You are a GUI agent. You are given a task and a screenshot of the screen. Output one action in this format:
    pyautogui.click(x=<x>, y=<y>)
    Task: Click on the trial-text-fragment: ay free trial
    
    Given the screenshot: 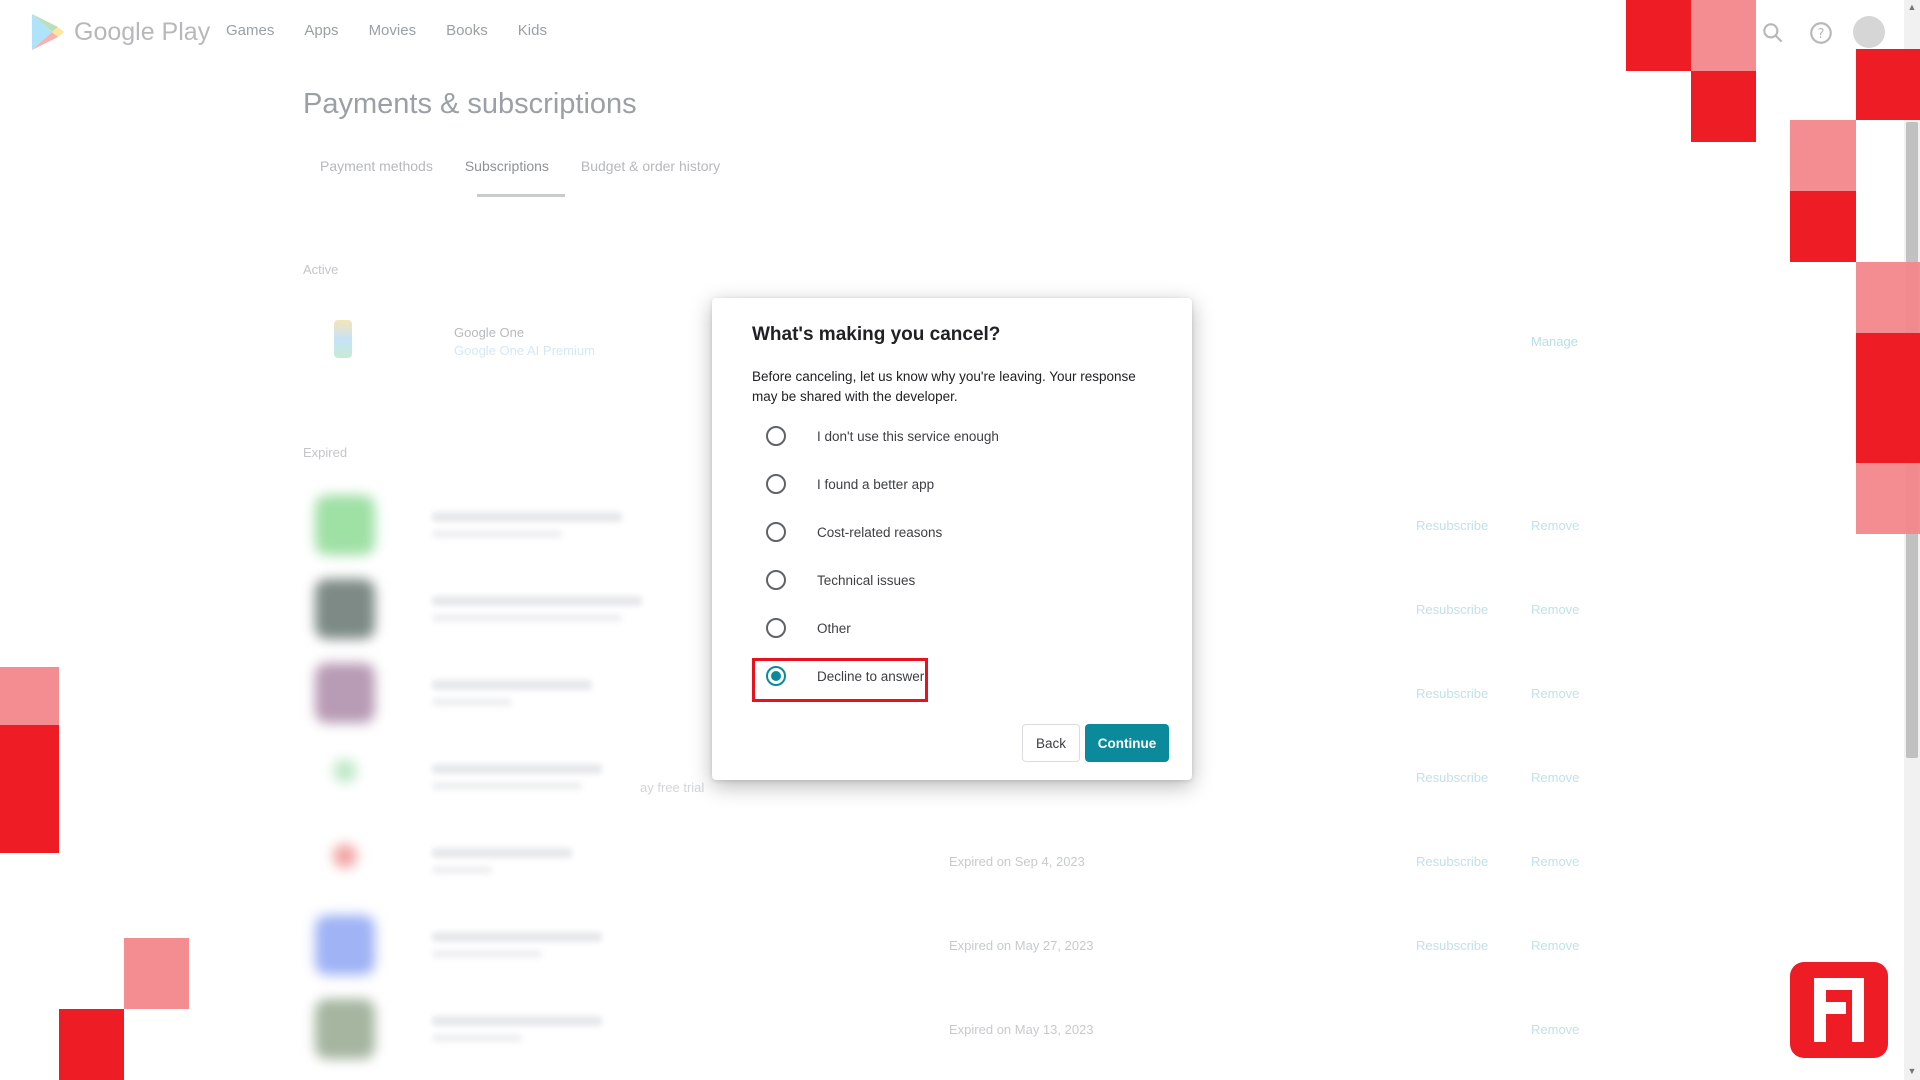 What is the action you would take?
    pyautogui.click(x=672, y=787)
    